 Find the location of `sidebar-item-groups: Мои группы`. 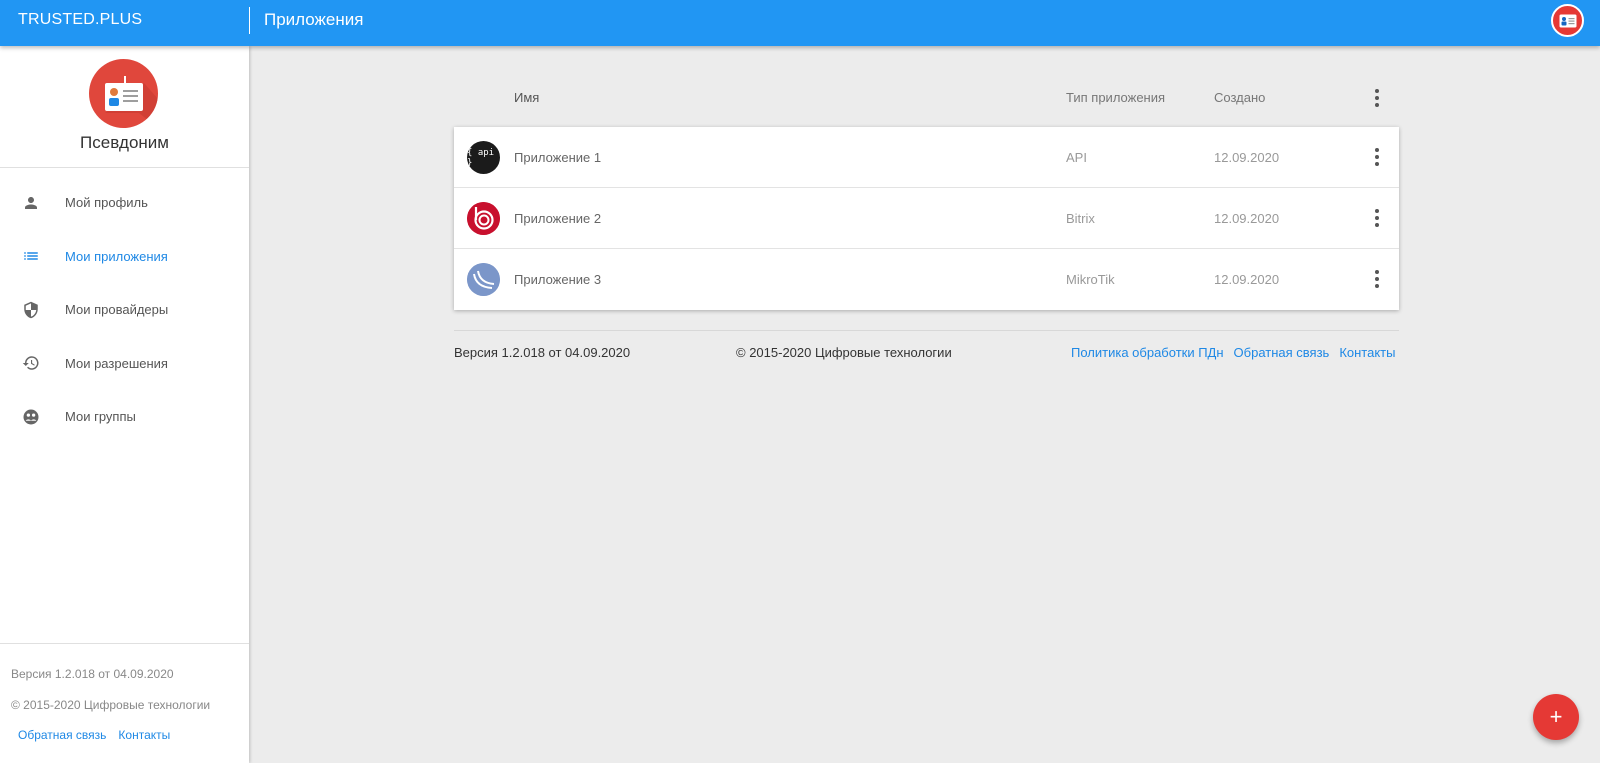

sidebar-item-groups: Мои группы is located at coordinates (124, 417).